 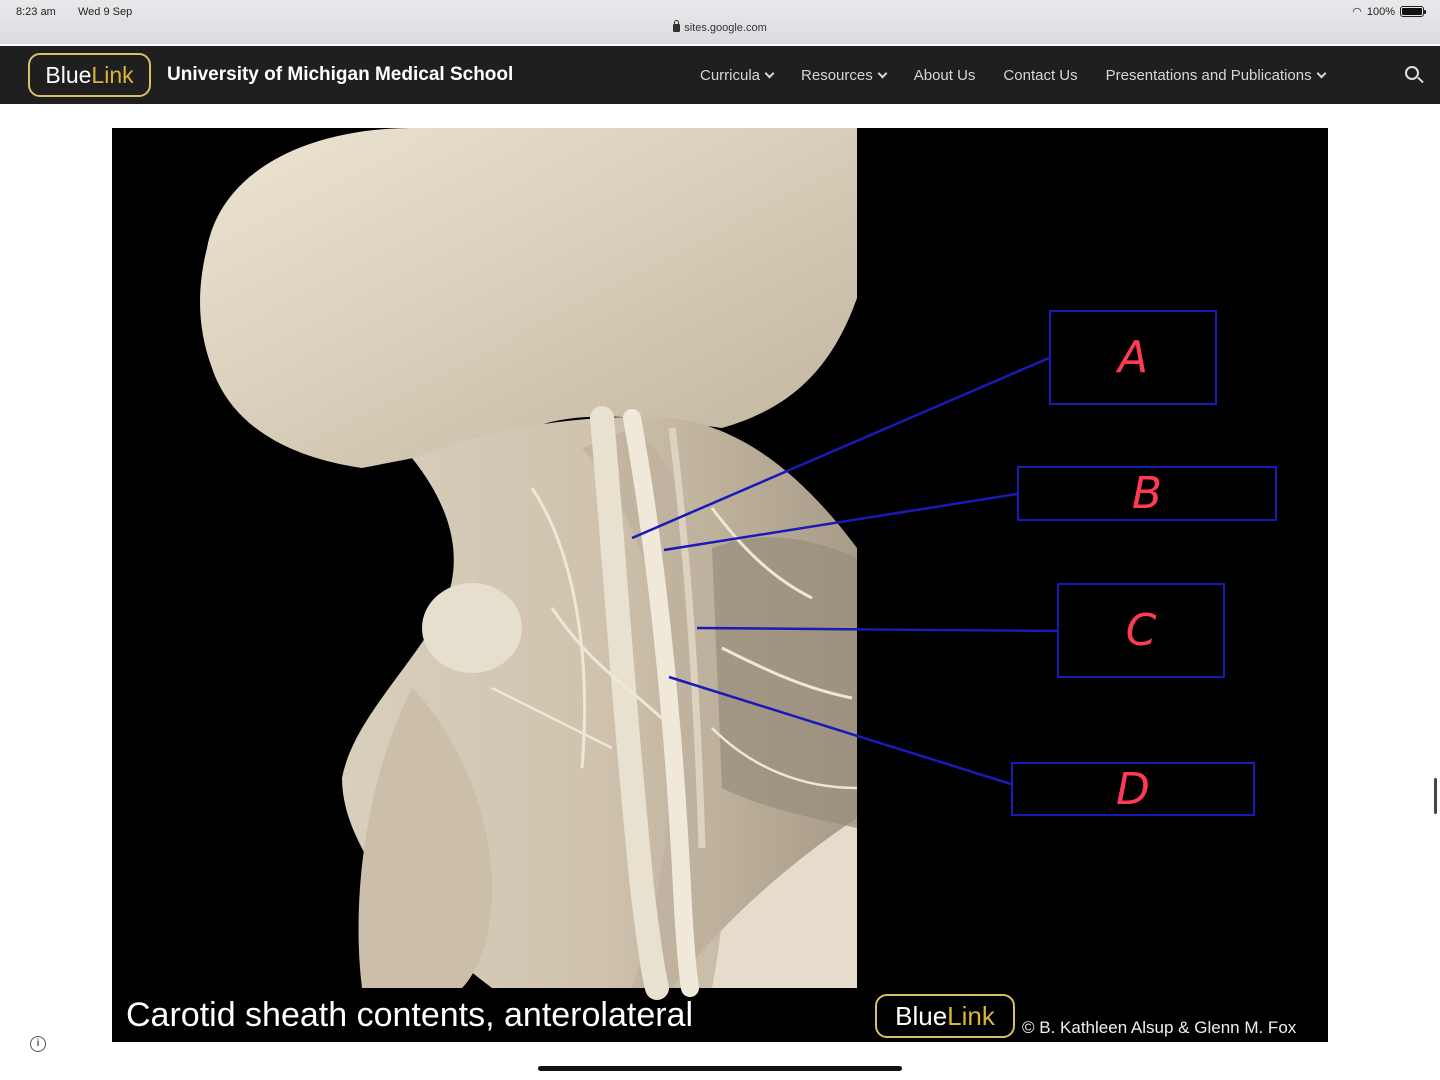 I want to click on home-indicator, so click(x=720, y=1068).